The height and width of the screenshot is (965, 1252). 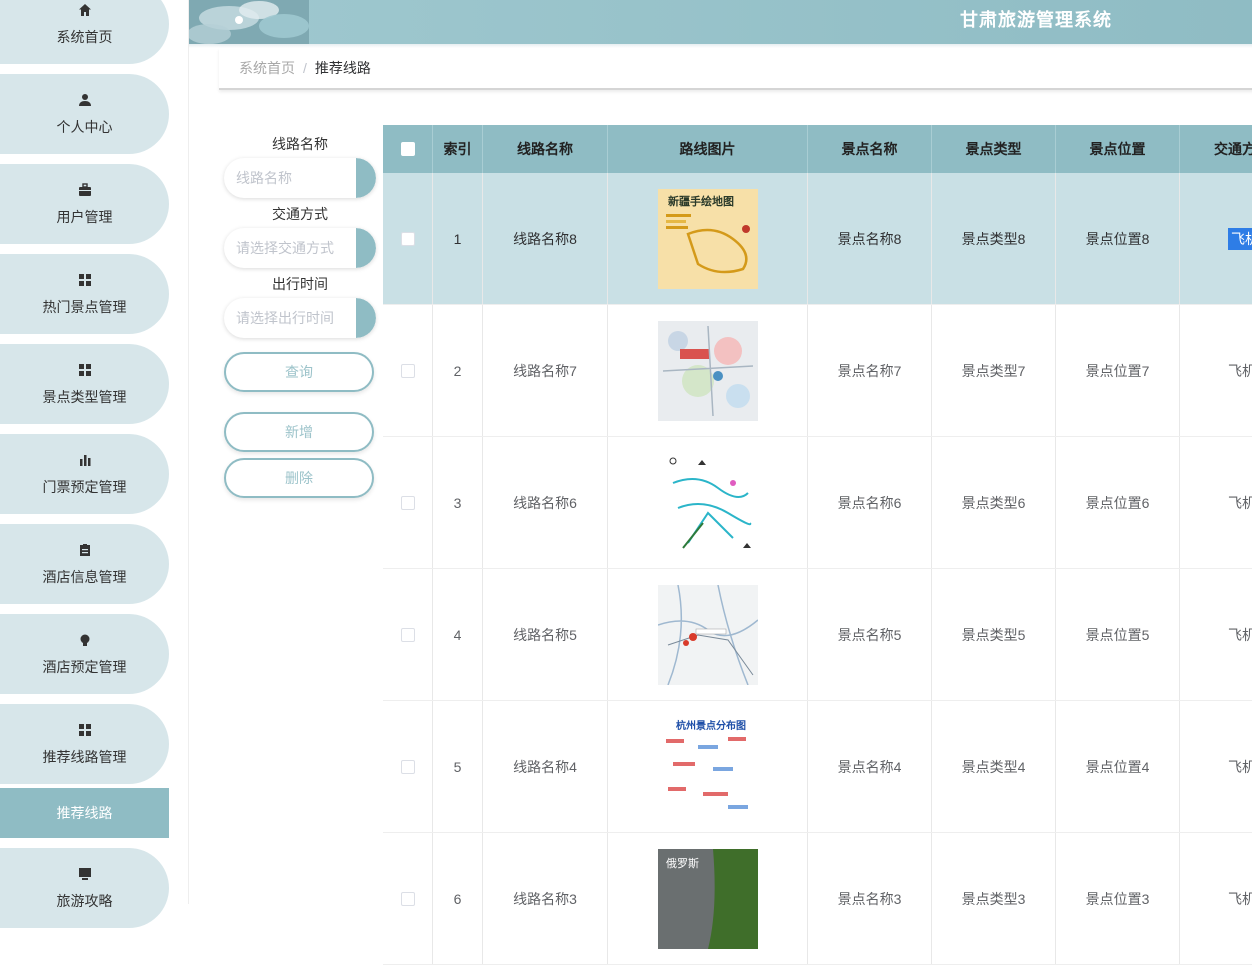 What do you see at coordinates (1118, 238) in the screenshot?
I see `cell-spot-location: 景点位置8` at bounding box center [1118, 238].